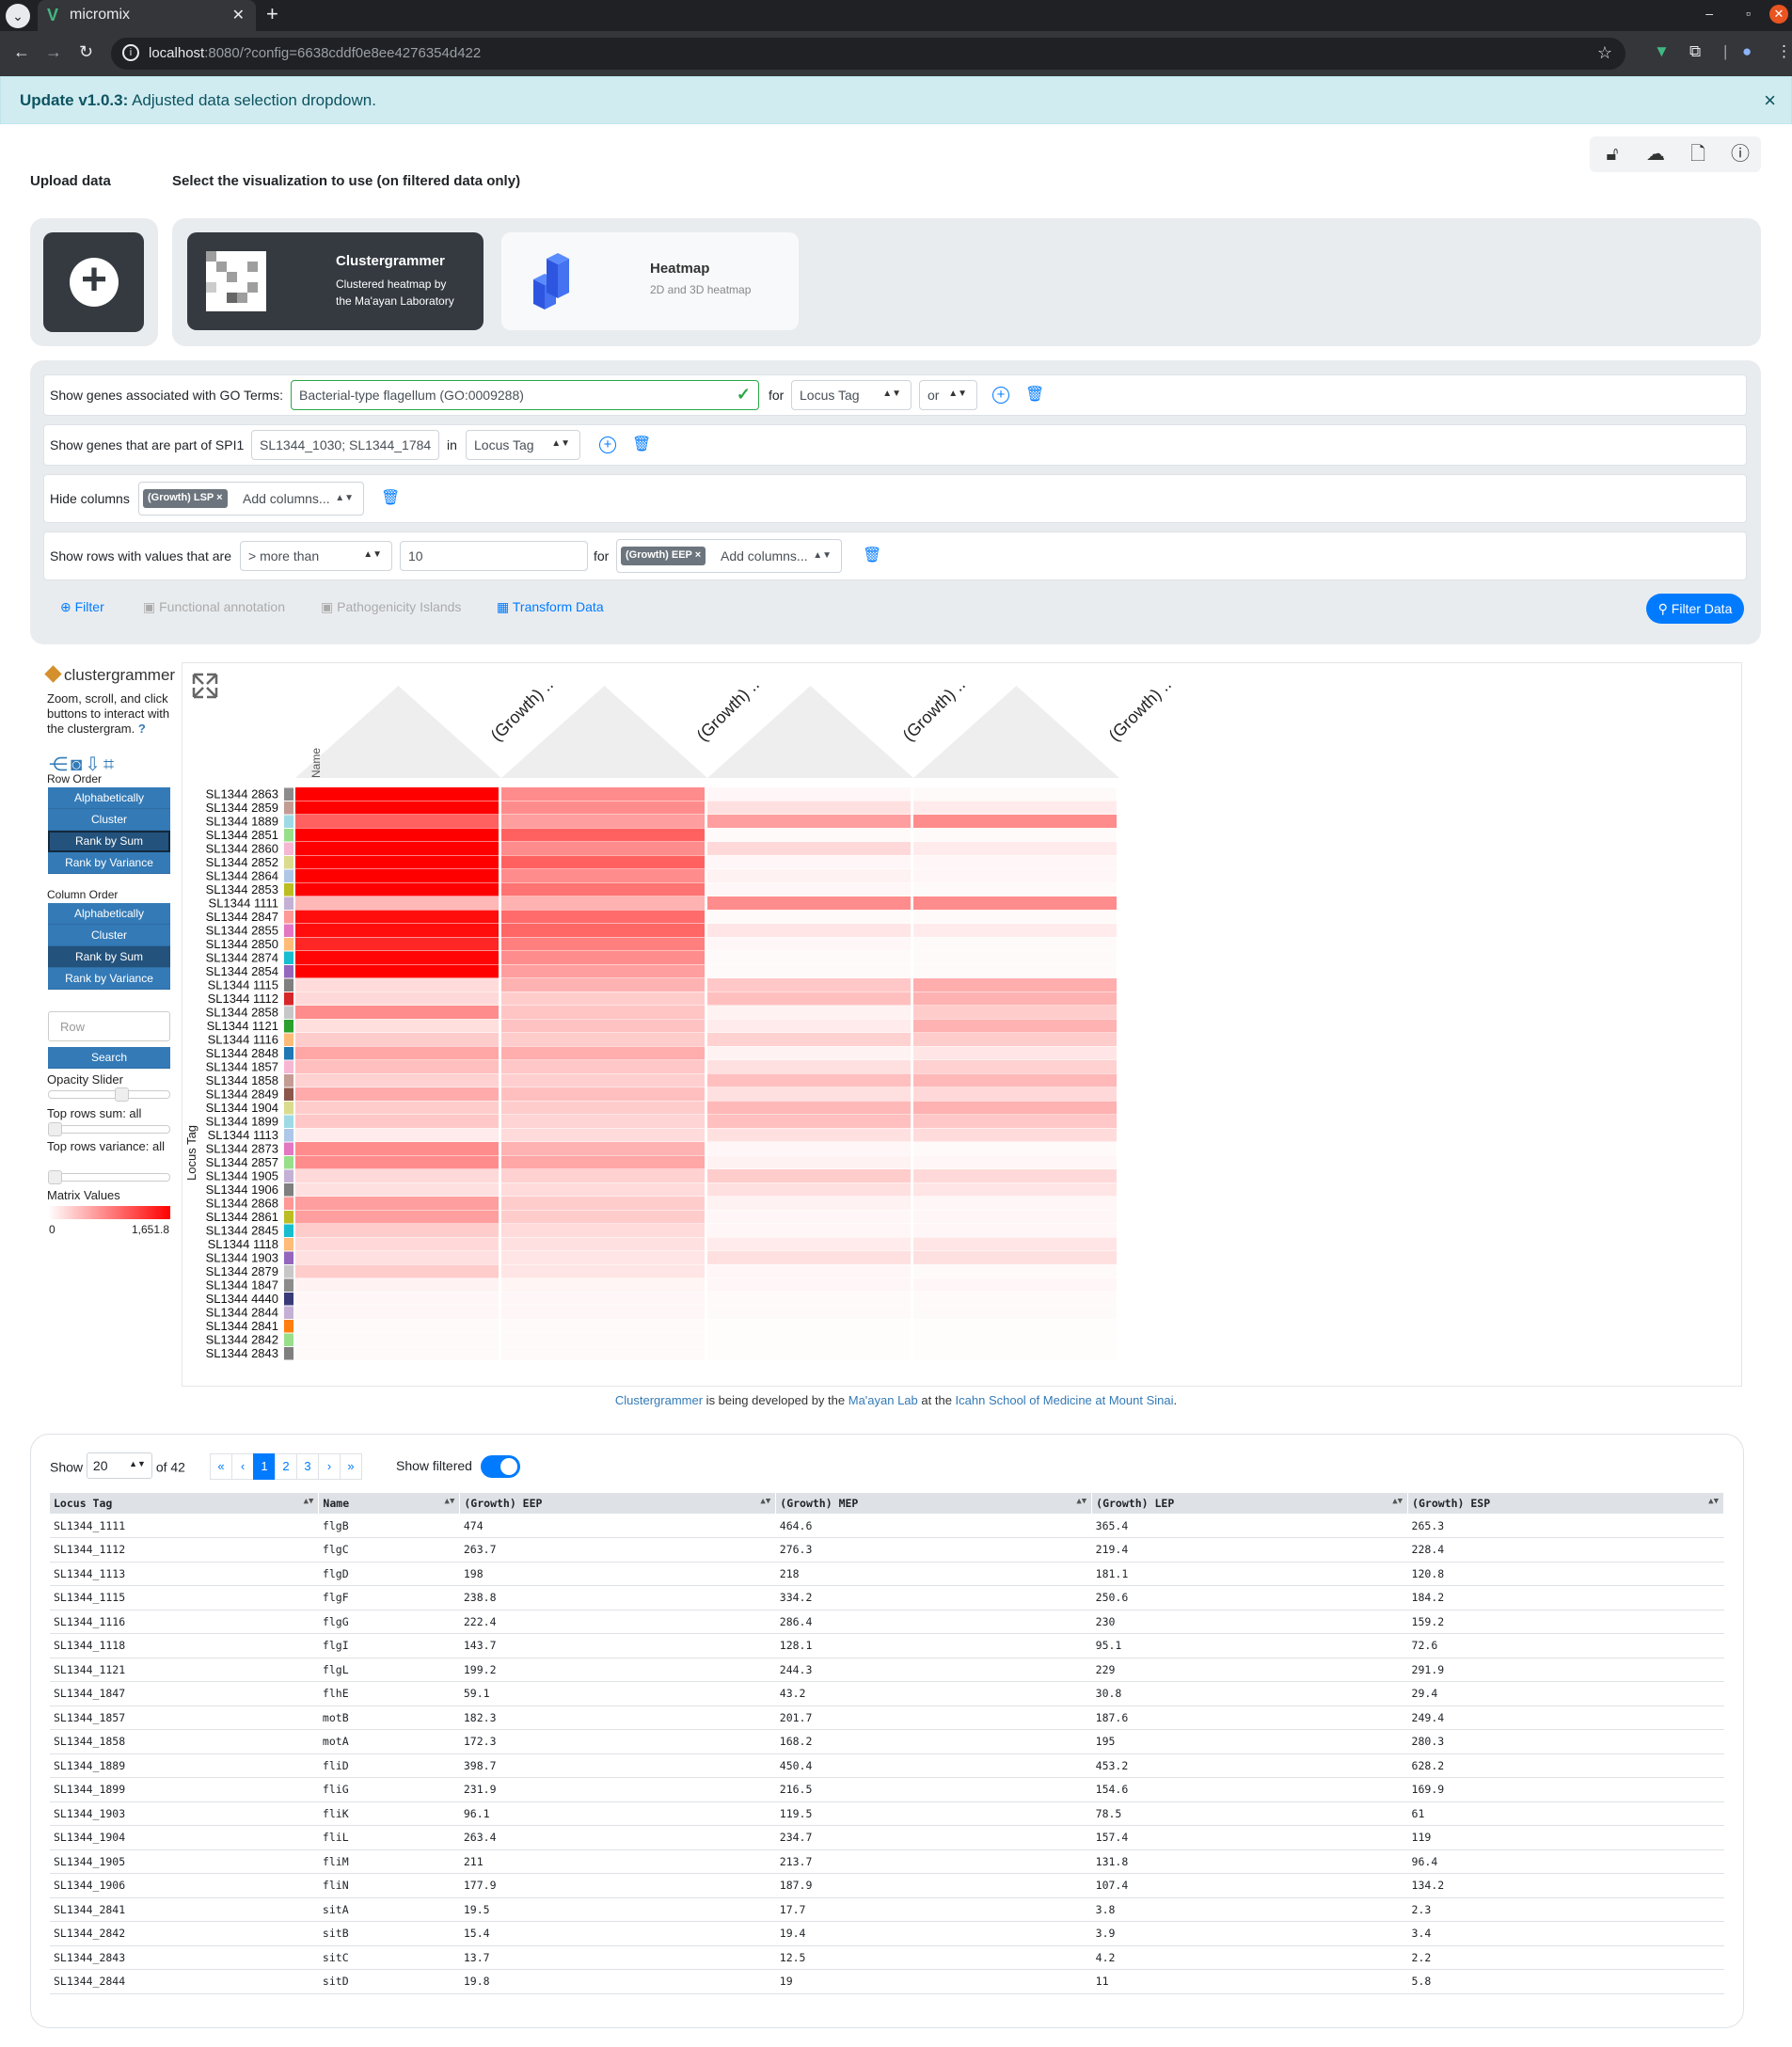  What do you see at coordinates (1709, 13) in the screenshot?
I see `minimize-button: –` at bounding box center [1709, 13].